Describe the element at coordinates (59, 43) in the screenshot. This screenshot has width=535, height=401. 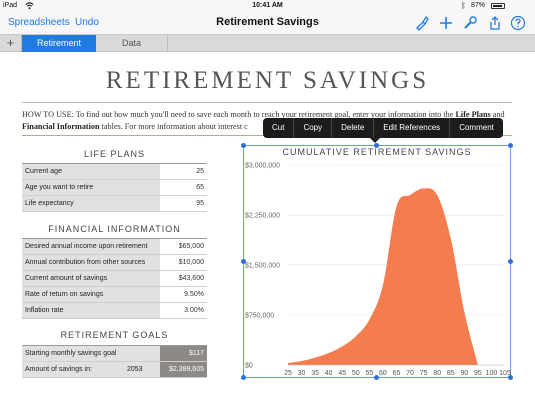
I see `tab-retirement: Retirement` at that location.